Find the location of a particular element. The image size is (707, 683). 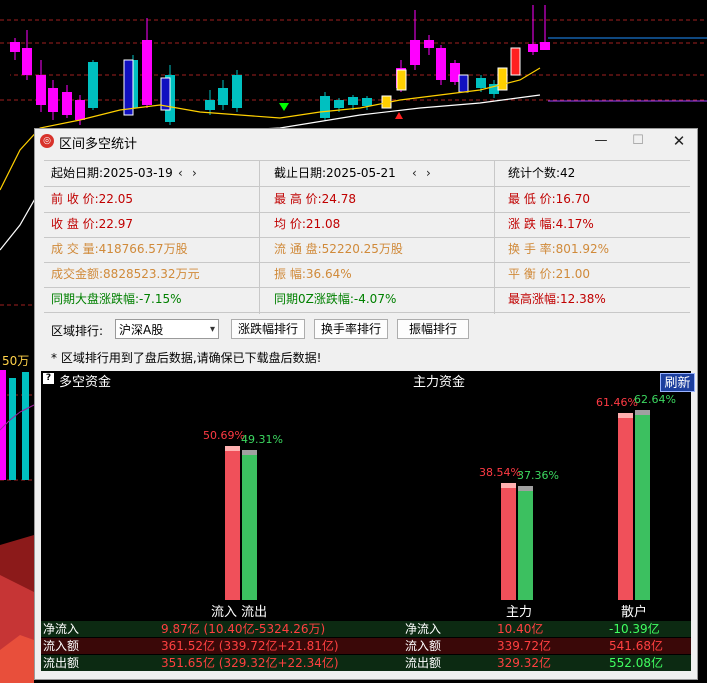

title-bar: ◎ 区间多空统计 — ☐ ✕ is located at coordinates (366, 141).